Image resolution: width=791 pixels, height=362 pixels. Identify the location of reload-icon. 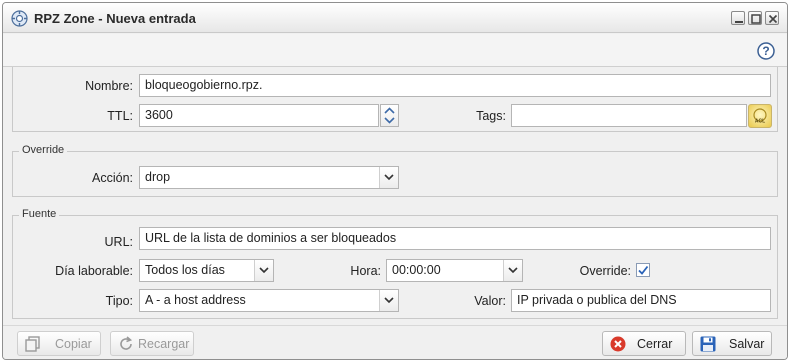
(126, 345).